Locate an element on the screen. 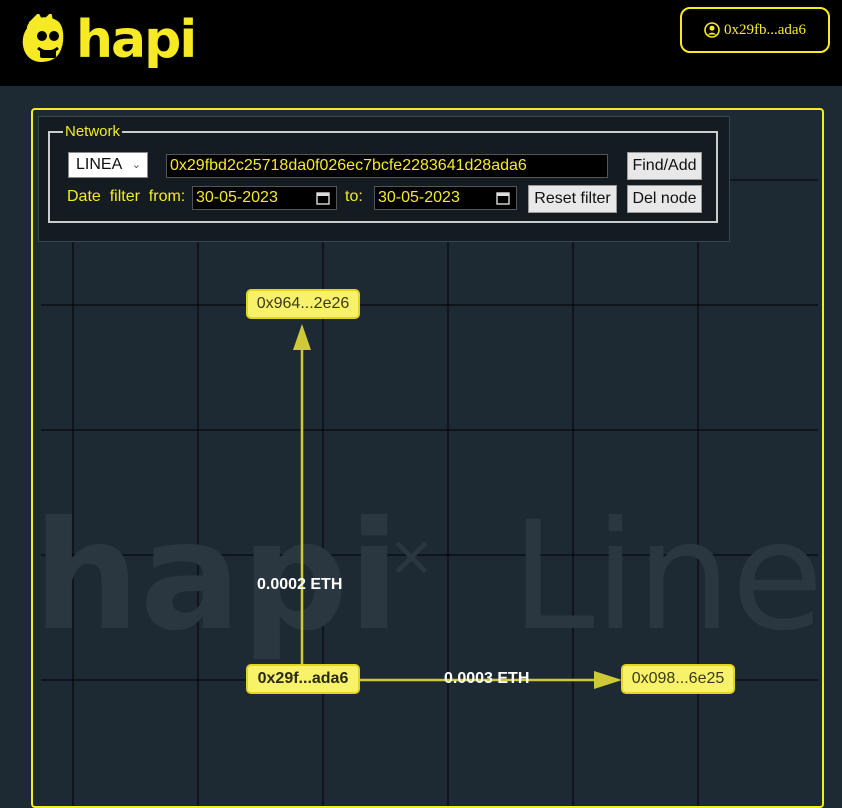 The image size is (842, 808). find-add-button: Find/Add is located at coordinates (664, 166).